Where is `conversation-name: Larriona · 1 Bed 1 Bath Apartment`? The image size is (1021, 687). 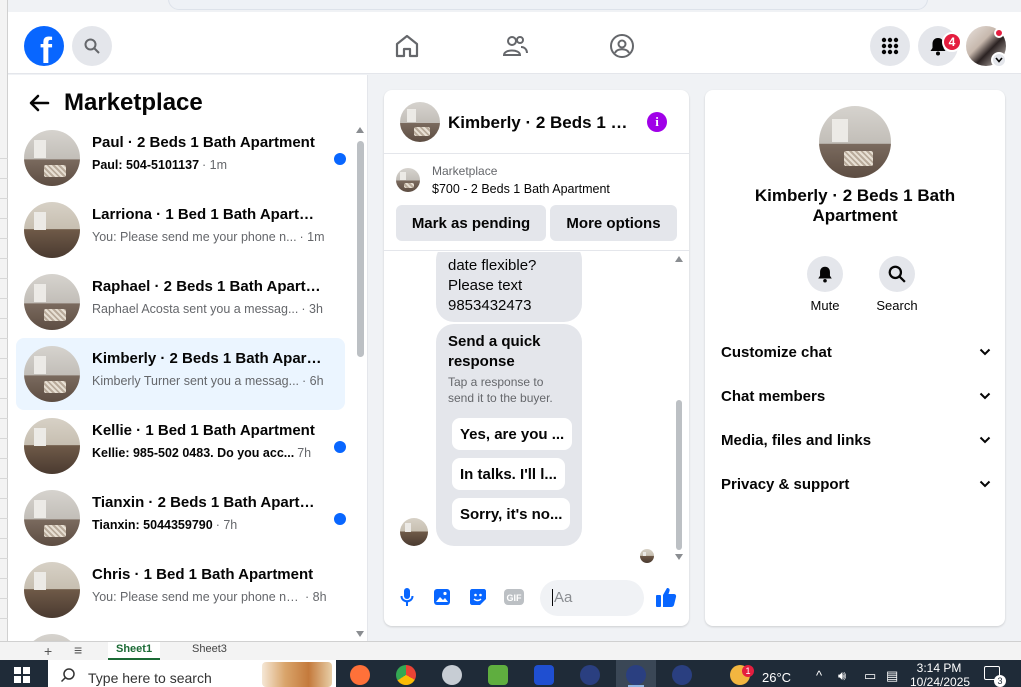
conversation-name: Larriona · 1 Bed 1 Bath Apartment is located at coordinates (207, 214).